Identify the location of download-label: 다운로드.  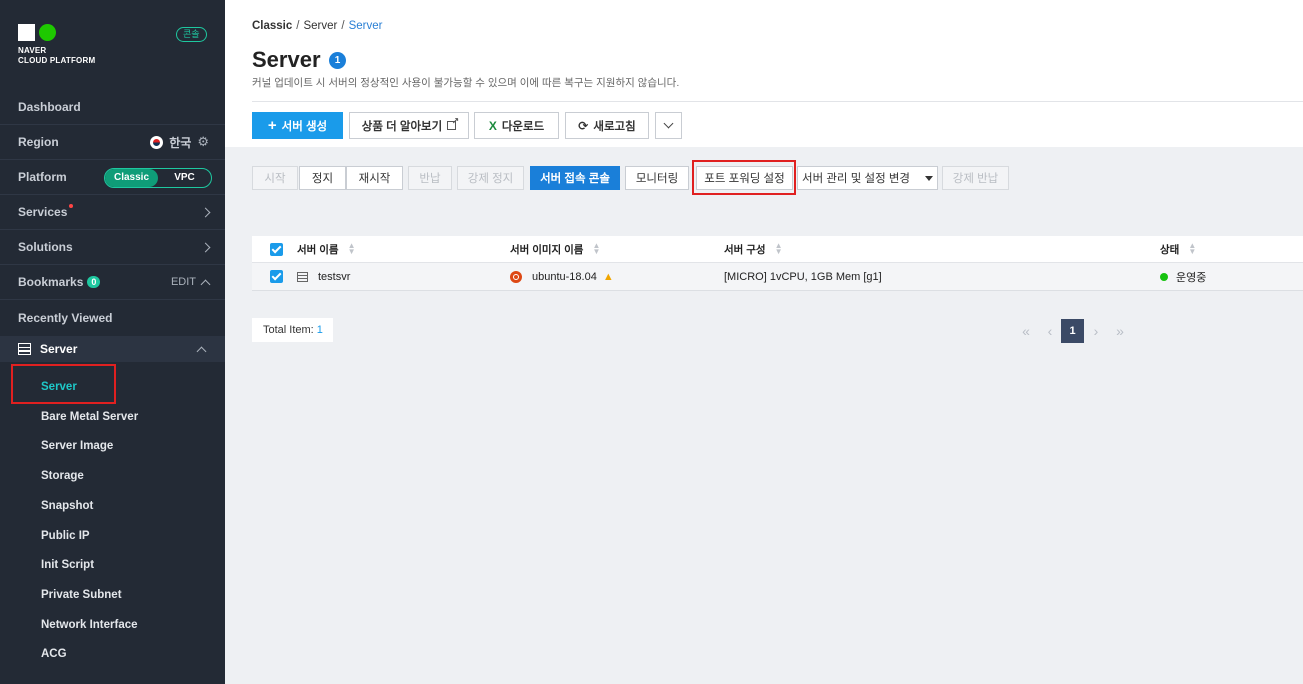
(523, 126).